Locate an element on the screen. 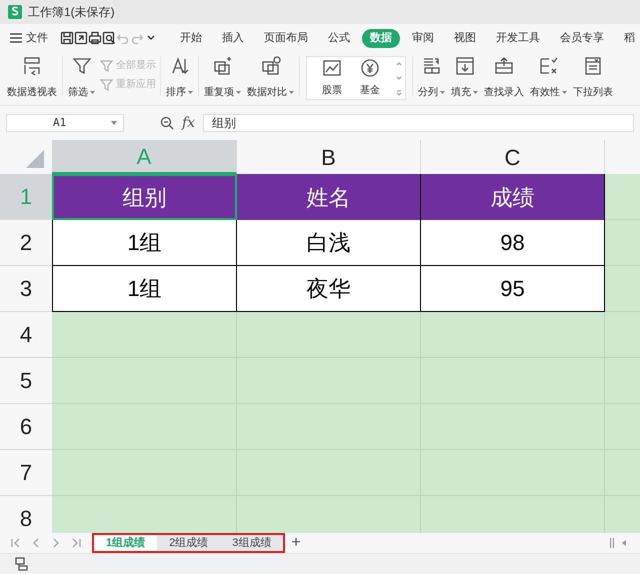 The height and width of the screenshot is (574, 640). last-sheet-icon is located at coordinates (76, 543).